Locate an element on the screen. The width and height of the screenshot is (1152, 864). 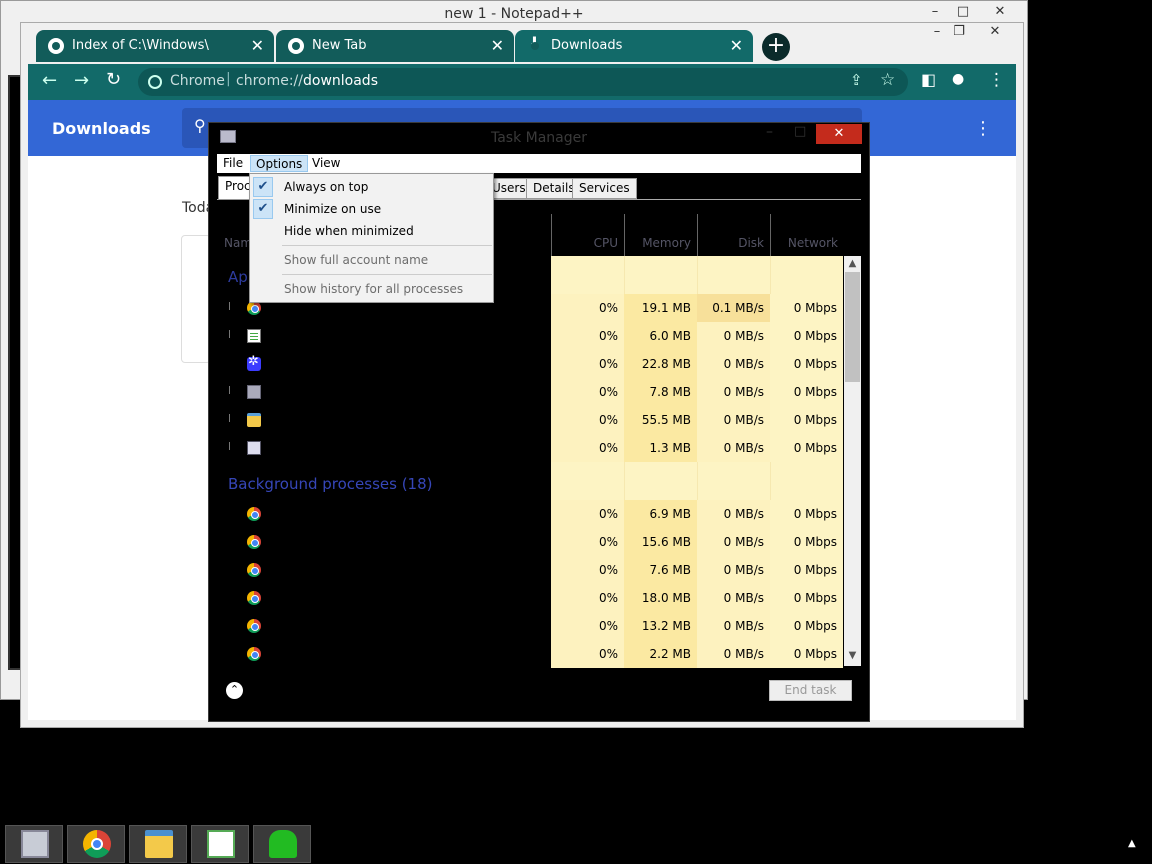
scroll-down-arrow-icon: ▼ is located at coordinates (852, 655).